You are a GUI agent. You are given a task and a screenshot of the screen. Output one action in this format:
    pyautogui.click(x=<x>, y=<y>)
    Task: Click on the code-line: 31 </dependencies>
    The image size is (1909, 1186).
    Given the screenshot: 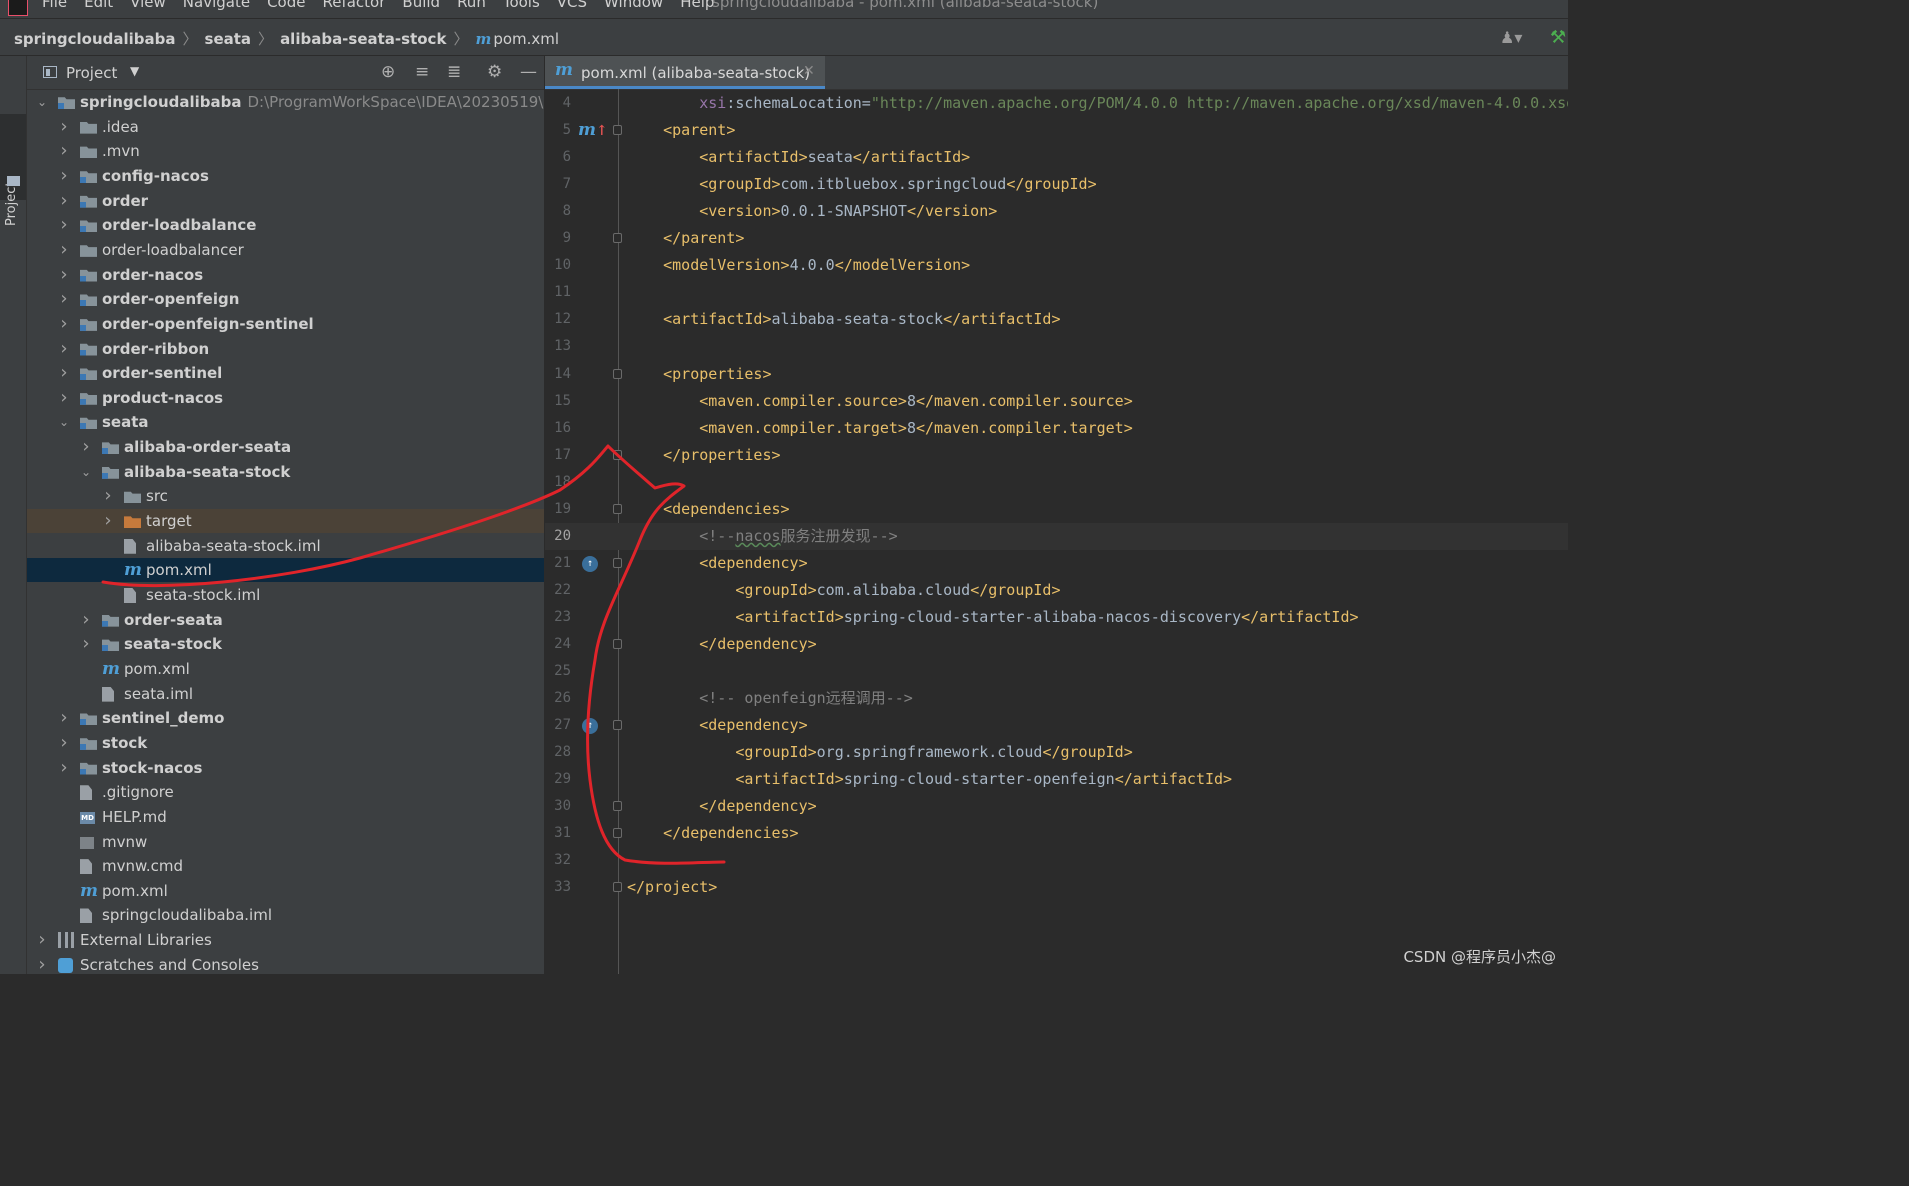 What is the action you would take?
    pyautogui.click(x=1056, y=833)
    